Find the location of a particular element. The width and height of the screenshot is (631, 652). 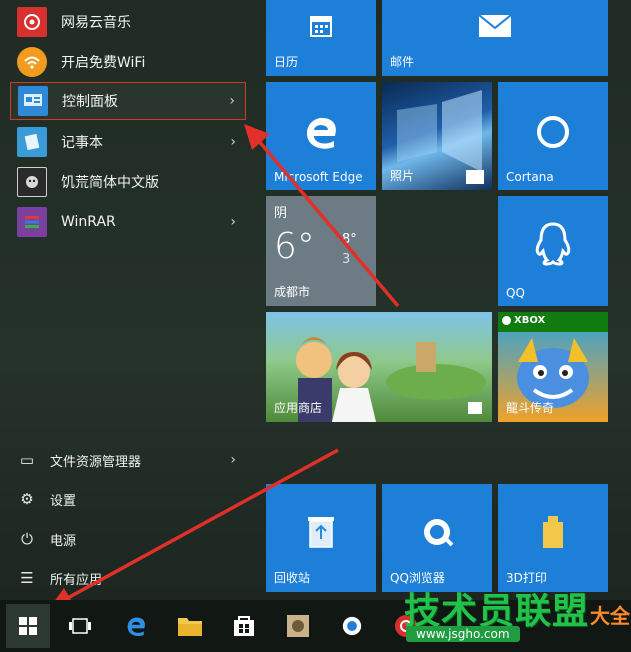

arrow-head-control-panel is located at coordinates (257, 137).